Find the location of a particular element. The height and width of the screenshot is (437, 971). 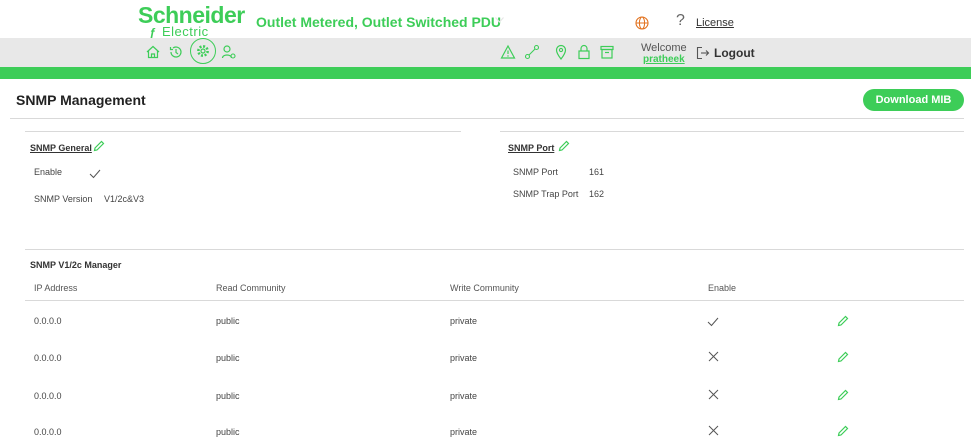

column-header-enable: Enable is located at coordinates (722, 288).